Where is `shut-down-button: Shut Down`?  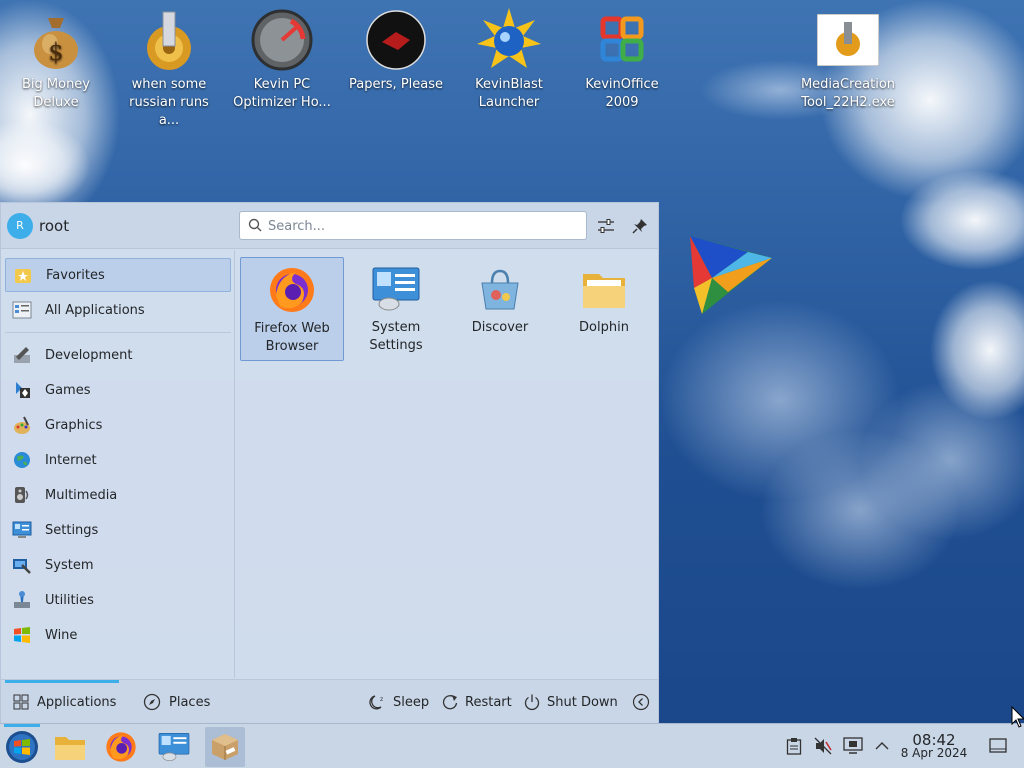 shut-down-button: Shut Down is located at coordinates (570, 702).